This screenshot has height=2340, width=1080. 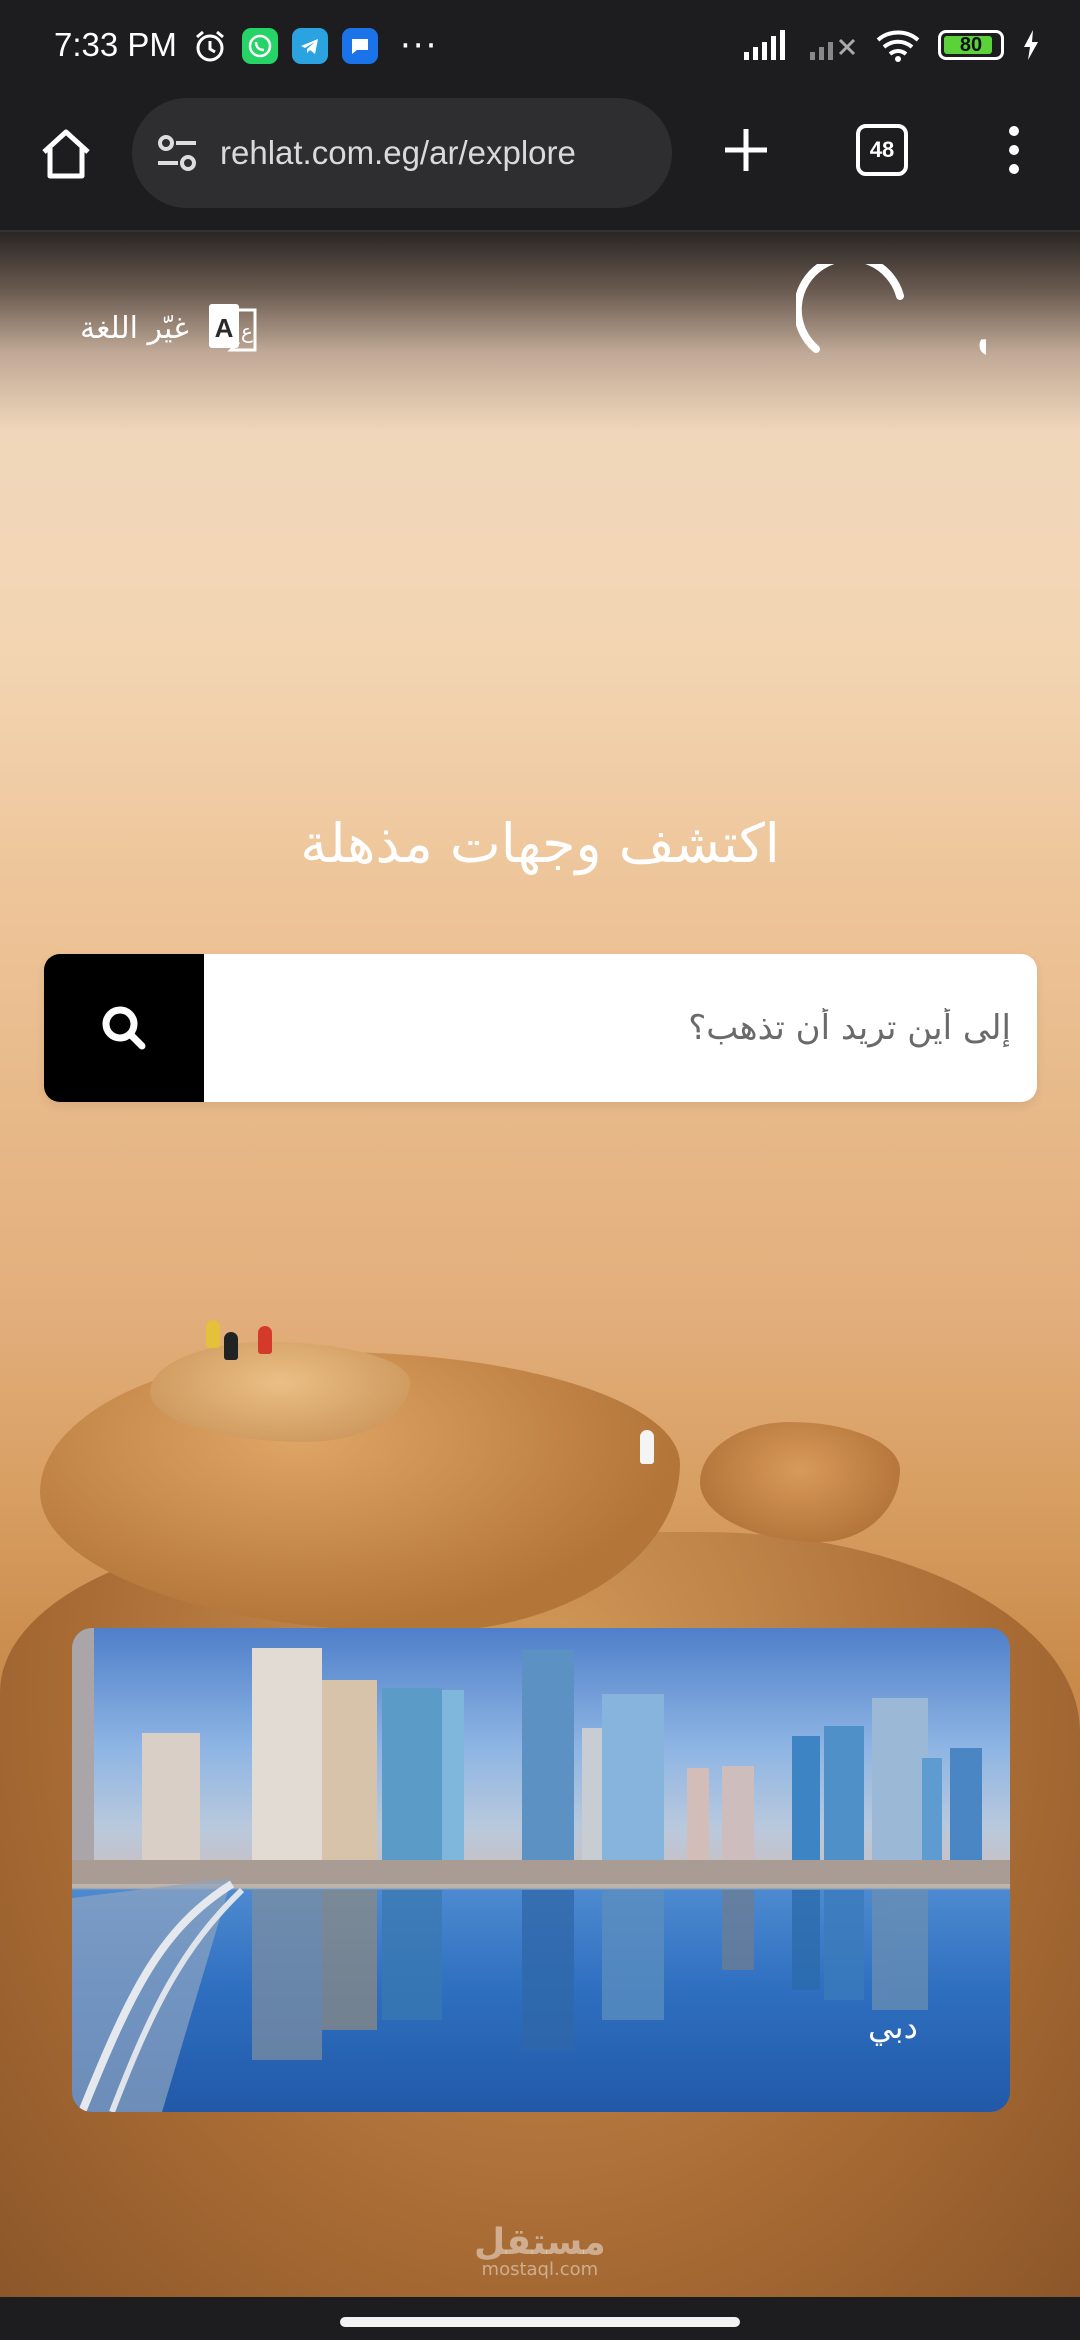 I want to click on destination-search, so click(x=540, y=1028).